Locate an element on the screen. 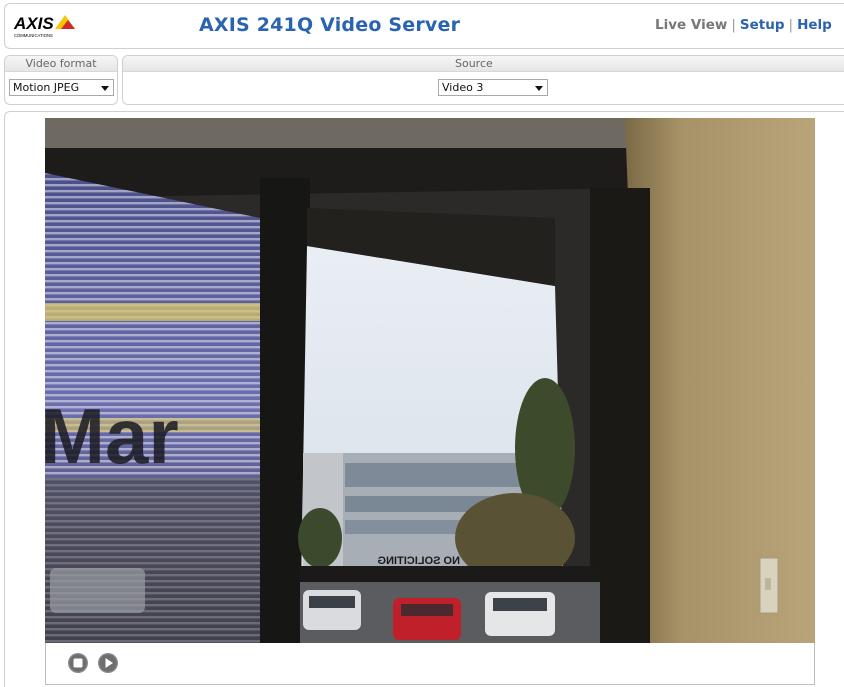  stop-icon is located at coordinates (78, 663).